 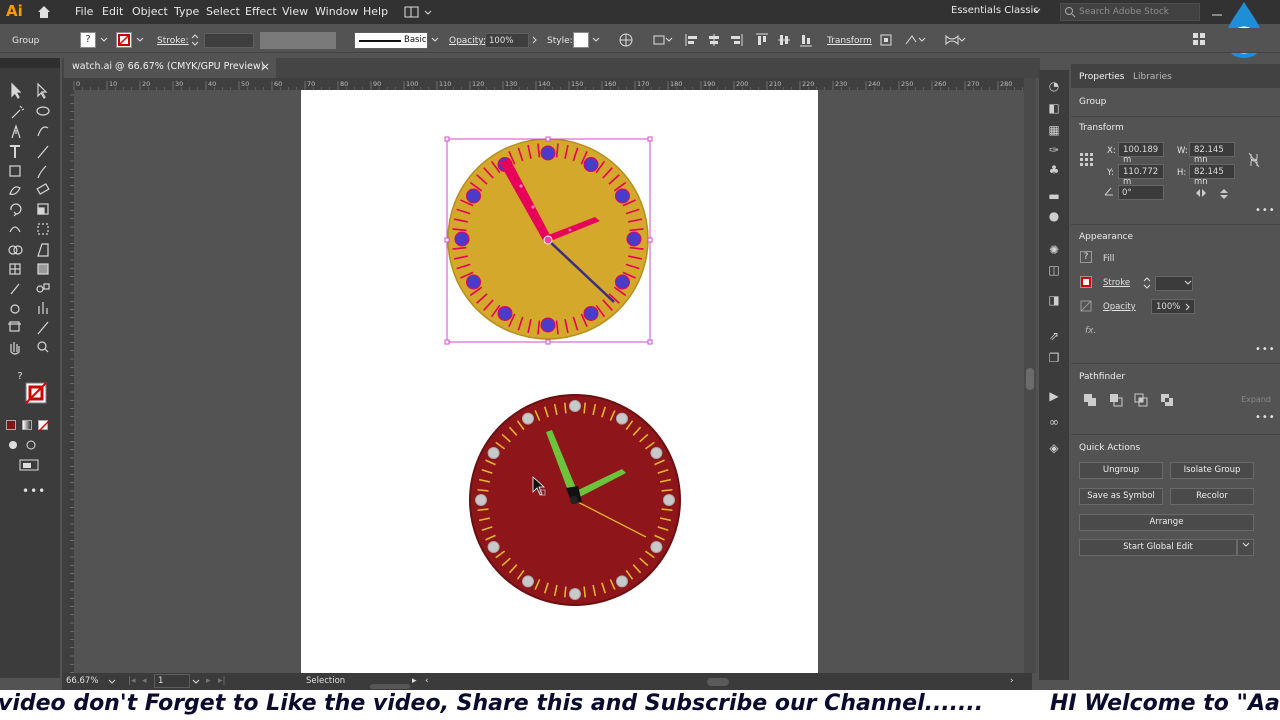 I want to click on menu-select: Select, so click(x=223, y=11).